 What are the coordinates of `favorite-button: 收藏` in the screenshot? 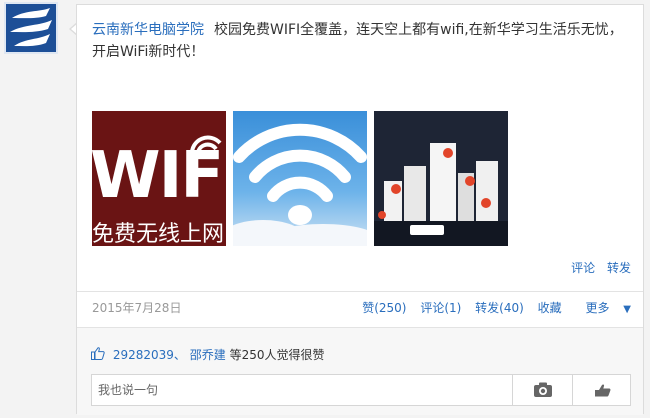 It's located at (550, 308).